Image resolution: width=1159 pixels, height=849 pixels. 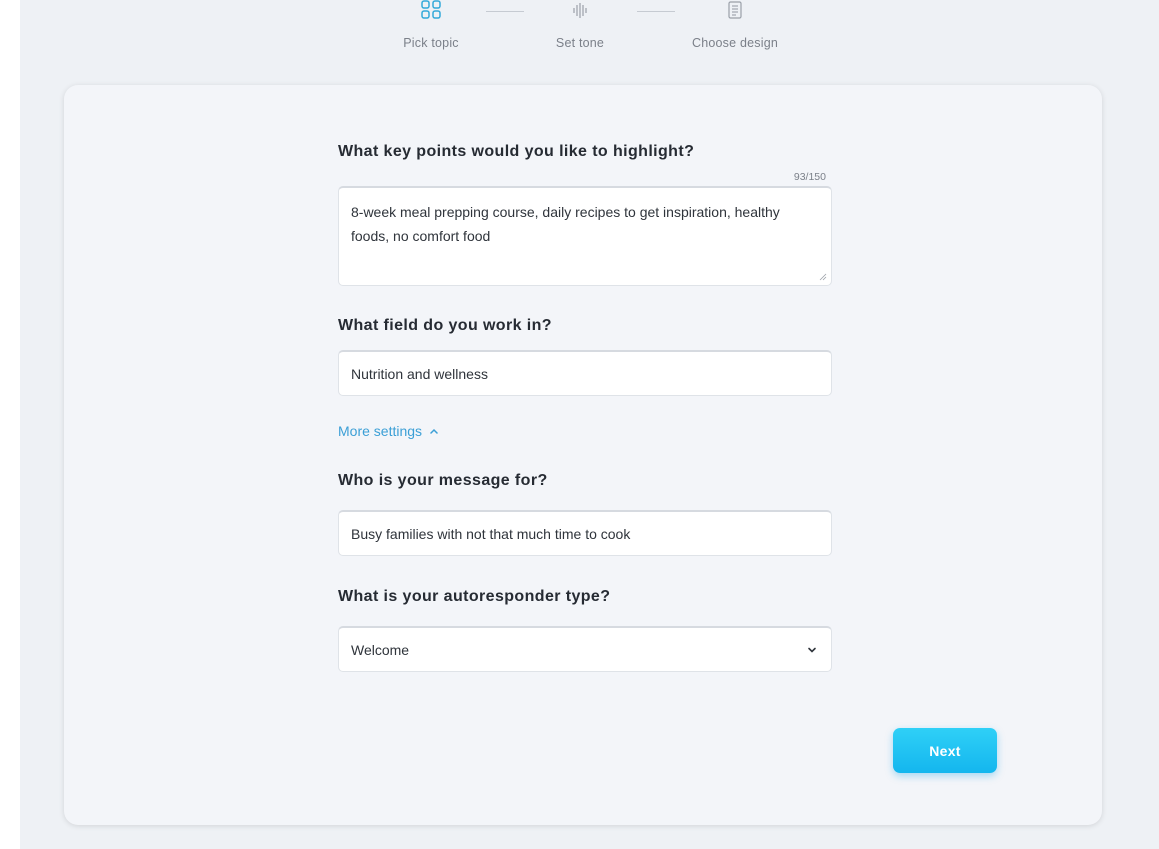 I want to click on progress-stepper: Pick topic Set tone Choose design, so click(x=579, y=35).